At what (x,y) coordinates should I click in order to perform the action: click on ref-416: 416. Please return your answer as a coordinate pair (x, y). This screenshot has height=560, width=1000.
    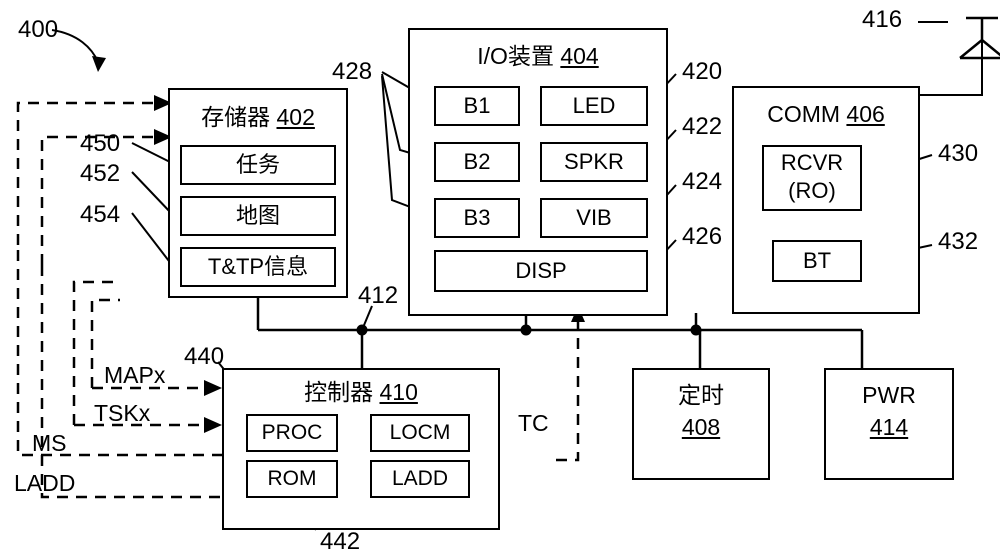
    Looking at the image, I should click on (882, 19).